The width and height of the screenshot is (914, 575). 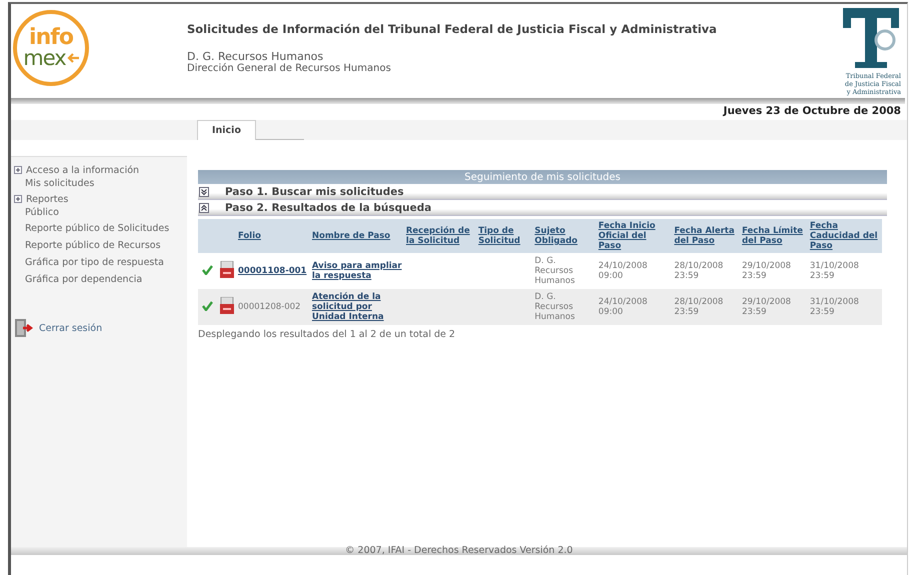 What do you see at coordinates (270, 307) in the screenshot?
I see `folio-number: 00001208-002` at bounding box center [270, 307].